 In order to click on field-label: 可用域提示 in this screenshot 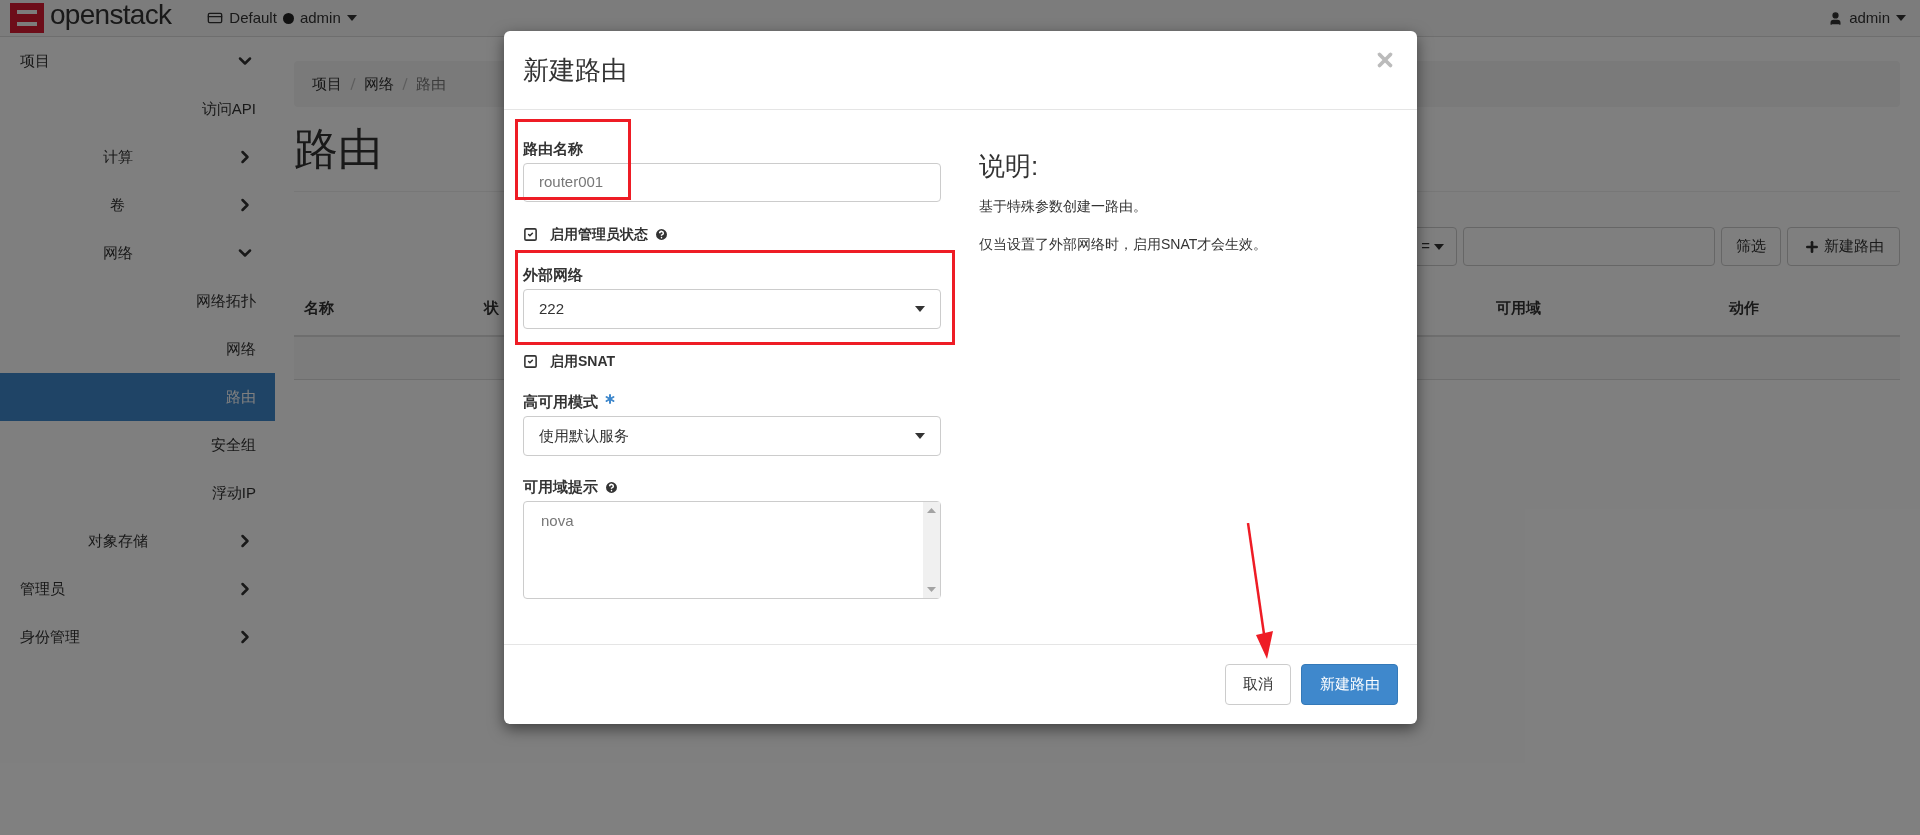, I will do `click(560, 486)`.